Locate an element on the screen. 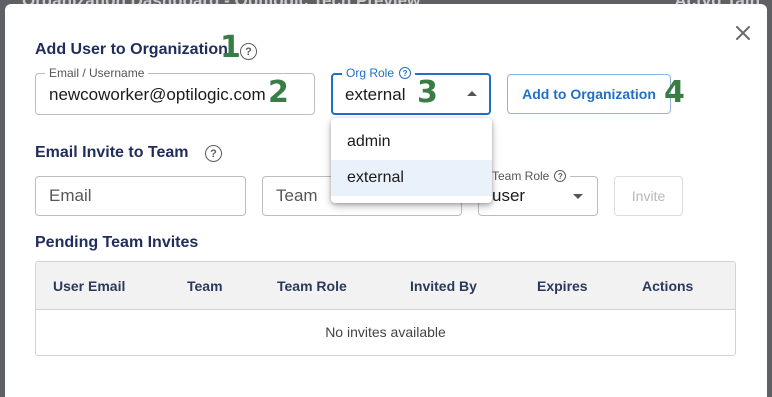 The width and height of the screenshot is (772, 397). org-role-dropdown-menu: admin external is located at coordinates (411, 160).